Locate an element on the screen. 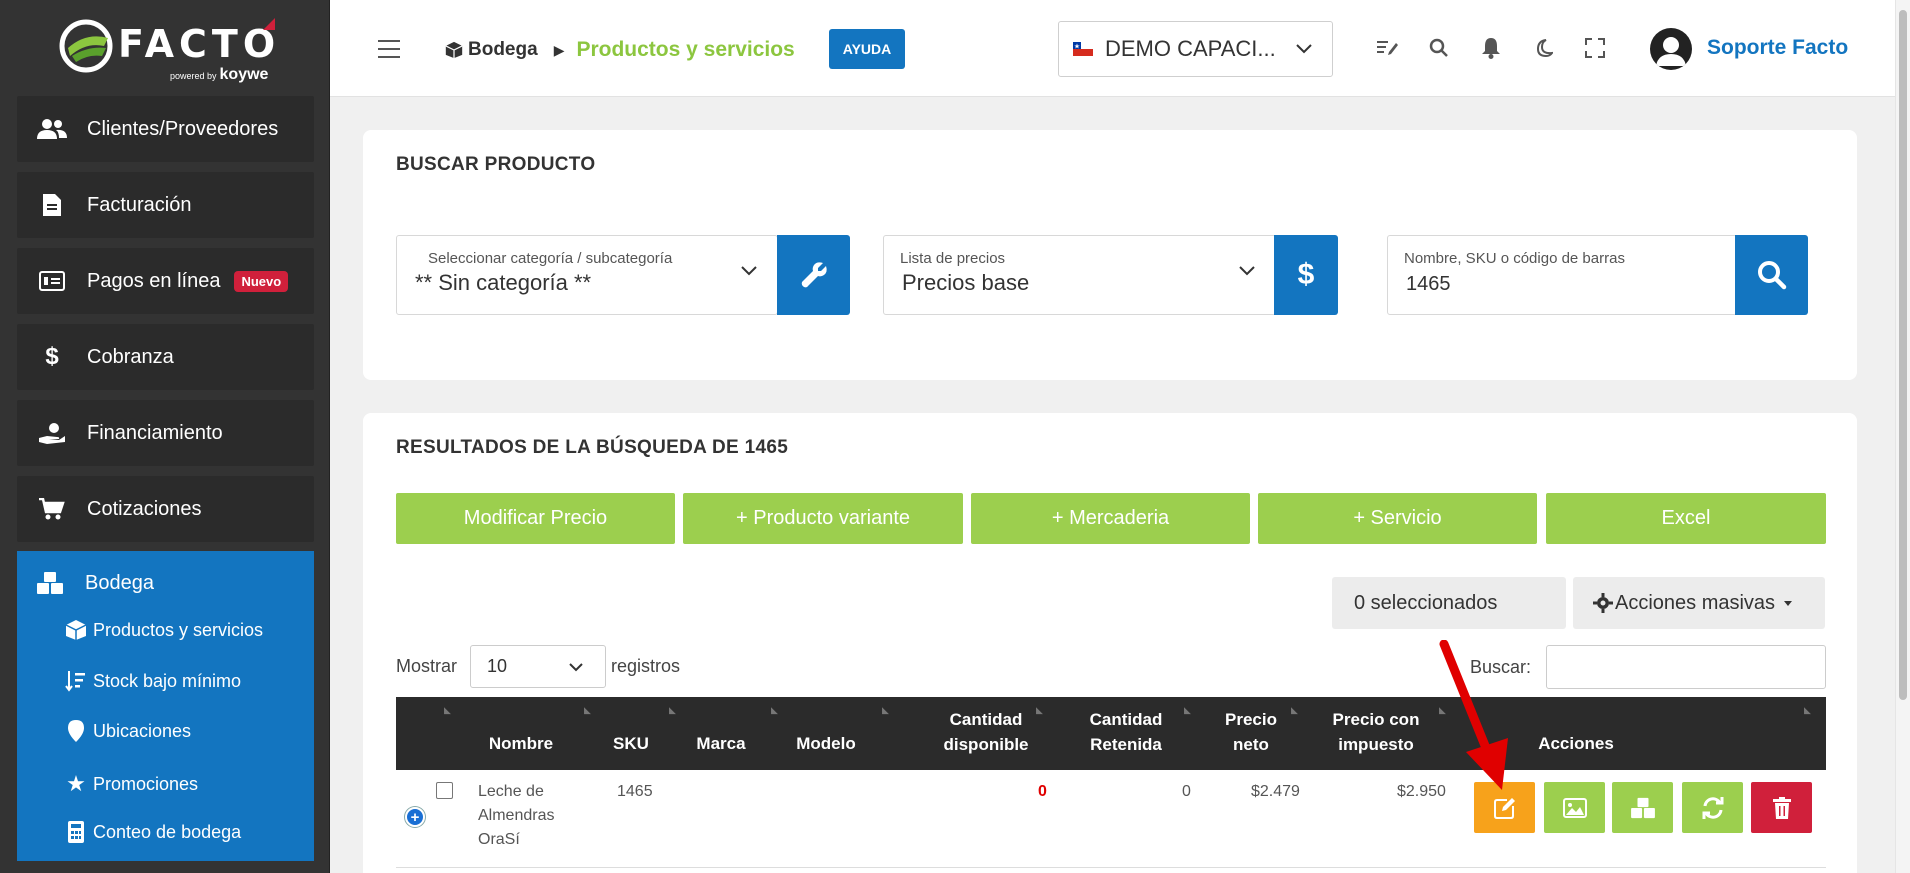 Image resolution: width=1910 pixels, height=873 pixels. image-icon is located at coordinates (1574, 807).